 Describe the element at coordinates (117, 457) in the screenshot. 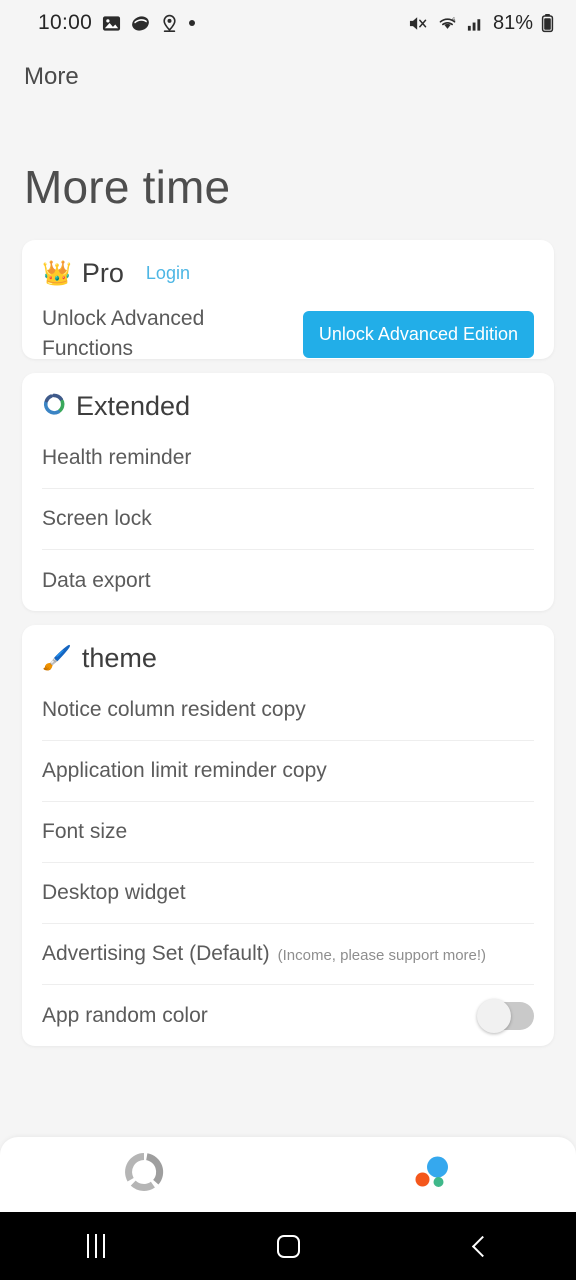

I see `list-item-label: Health reminder` at that location.